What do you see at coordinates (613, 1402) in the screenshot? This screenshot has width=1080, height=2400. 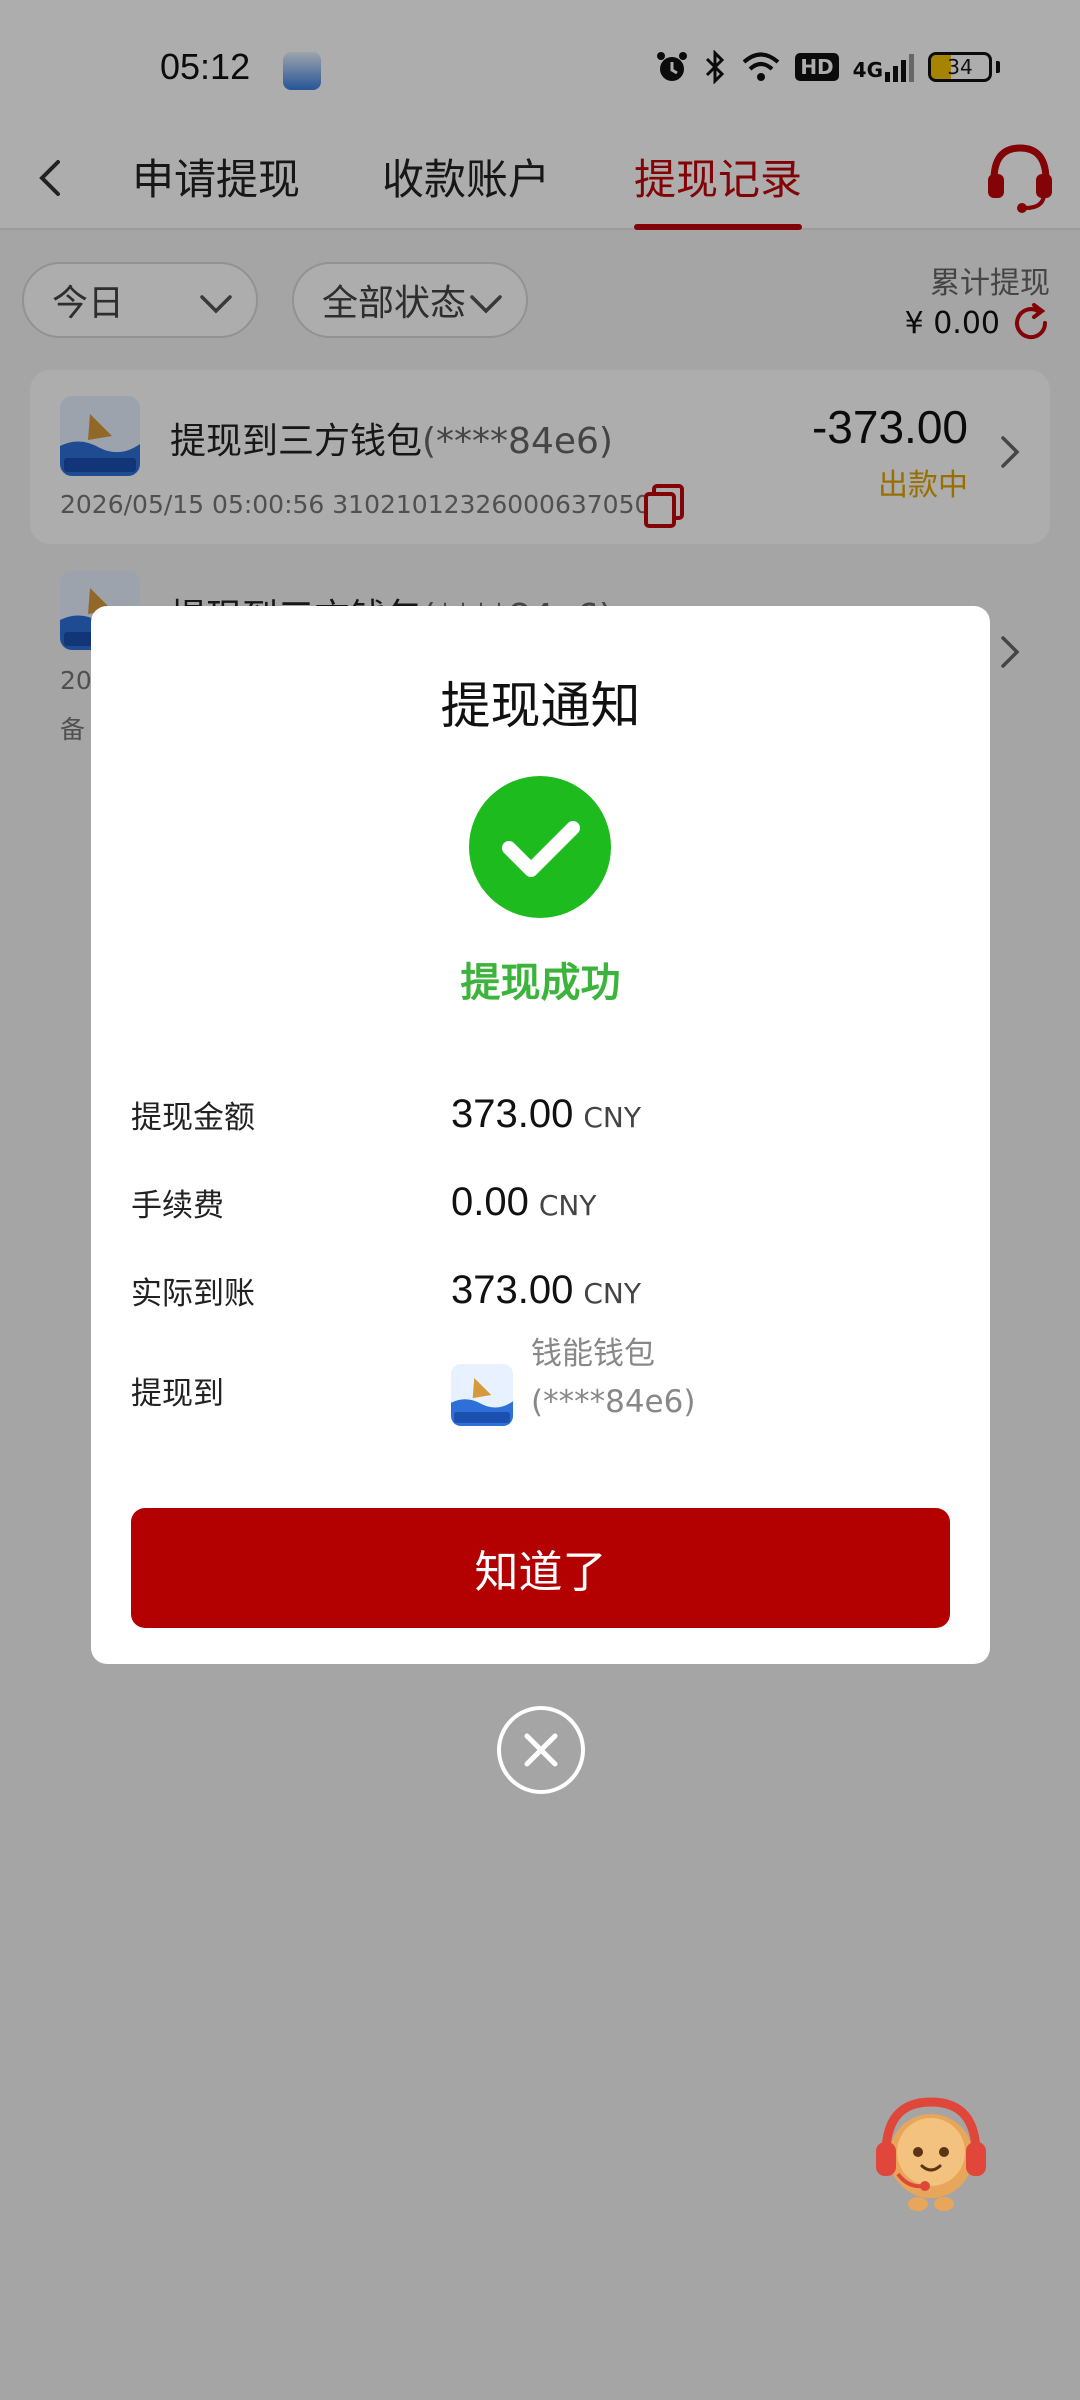 I see `destination-account: (****84e6)` at bounding box center [613, 1402].